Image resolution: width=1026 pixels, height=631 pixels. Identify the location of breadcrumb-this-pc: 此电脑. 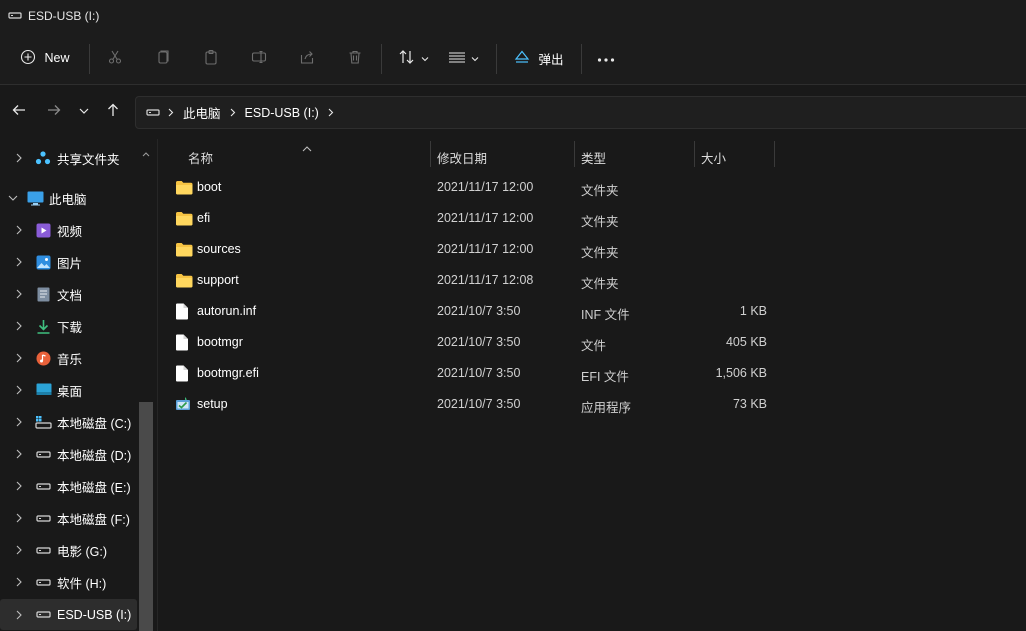
(202, 112).